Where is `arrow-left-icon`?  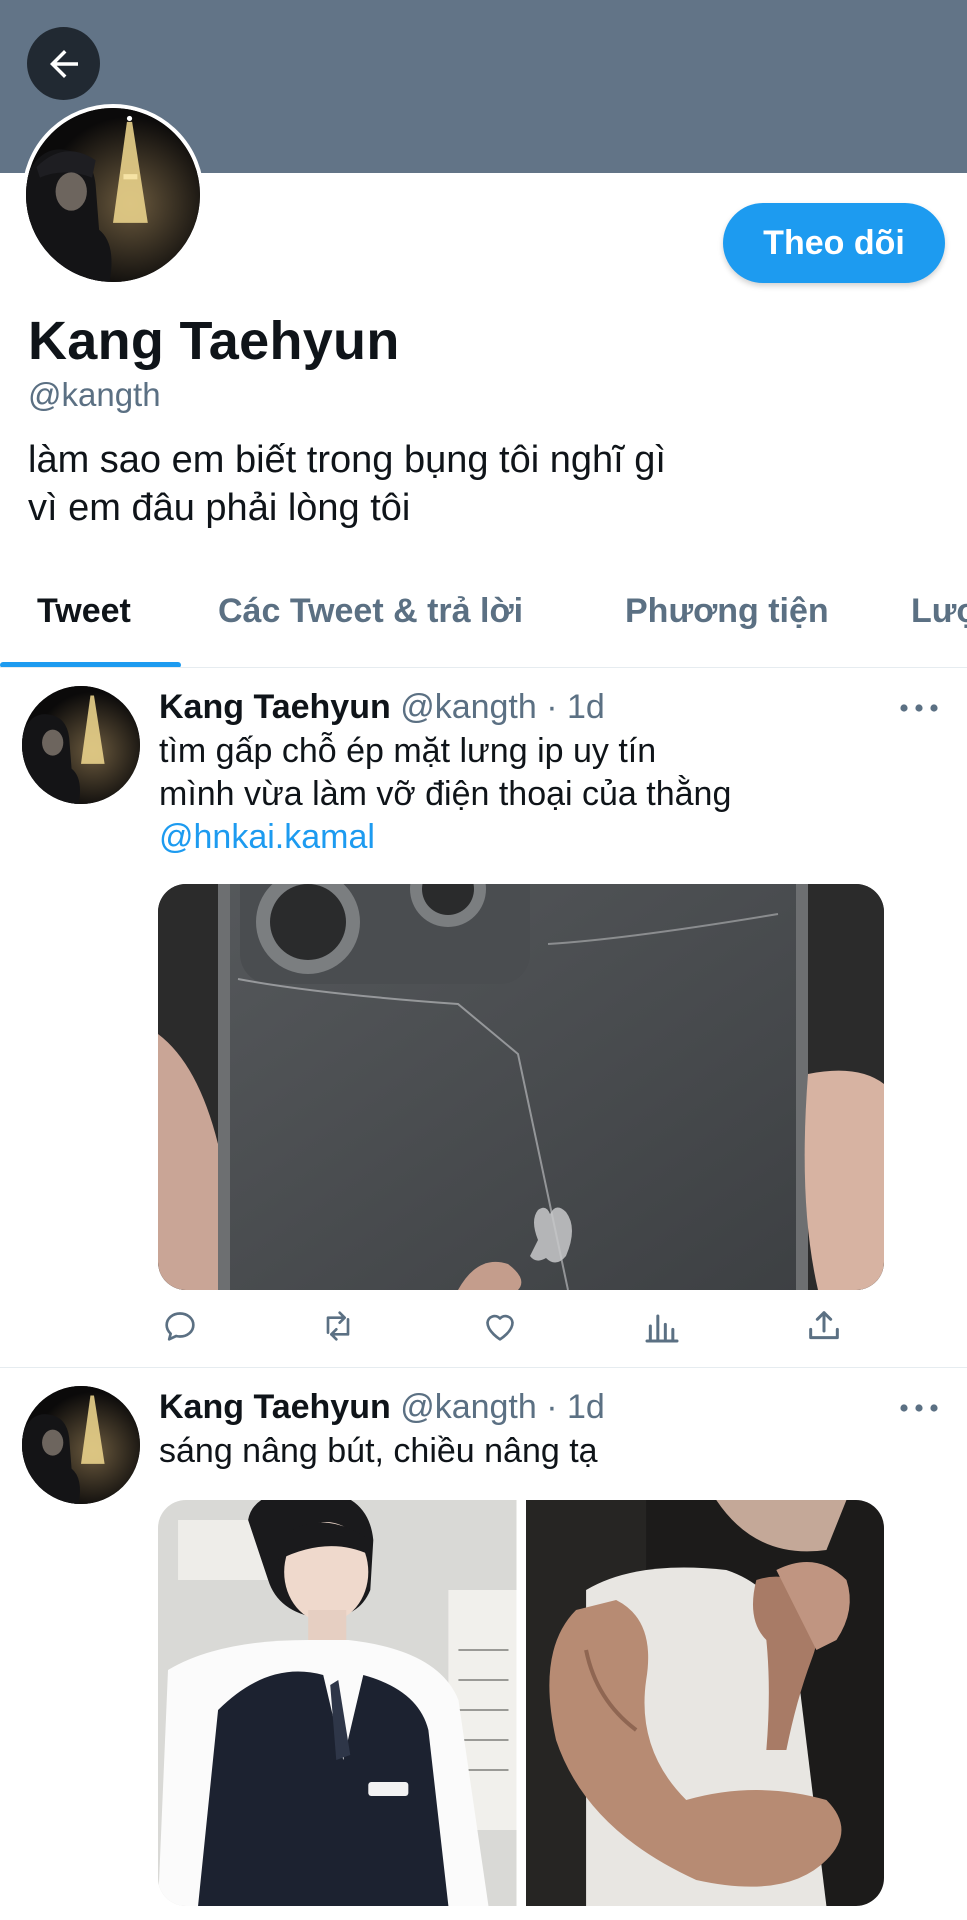 arrow-left-icon is located at coordinates (63, 63).